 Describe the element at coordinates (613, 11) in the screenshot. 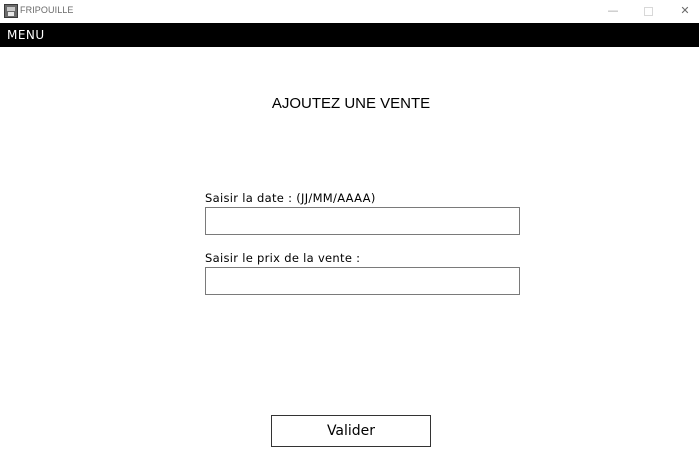

I see `minimize-button: —` at that location.